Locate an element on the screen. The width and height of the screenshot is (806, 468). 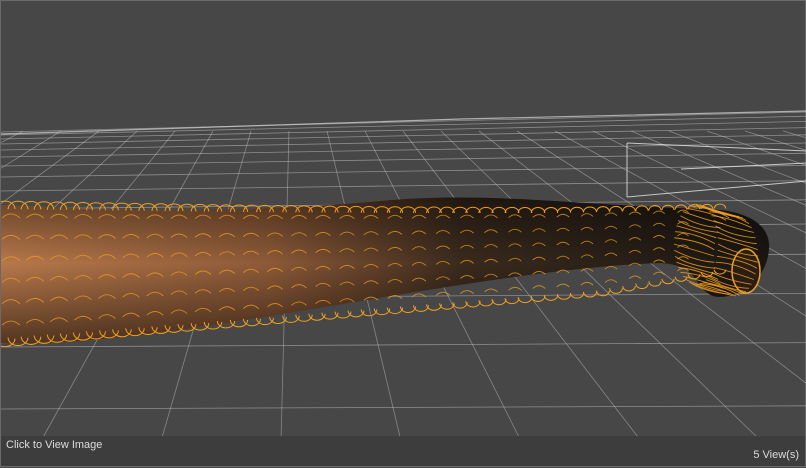
gizmo-axis-line is located at coordinates (716, 189).